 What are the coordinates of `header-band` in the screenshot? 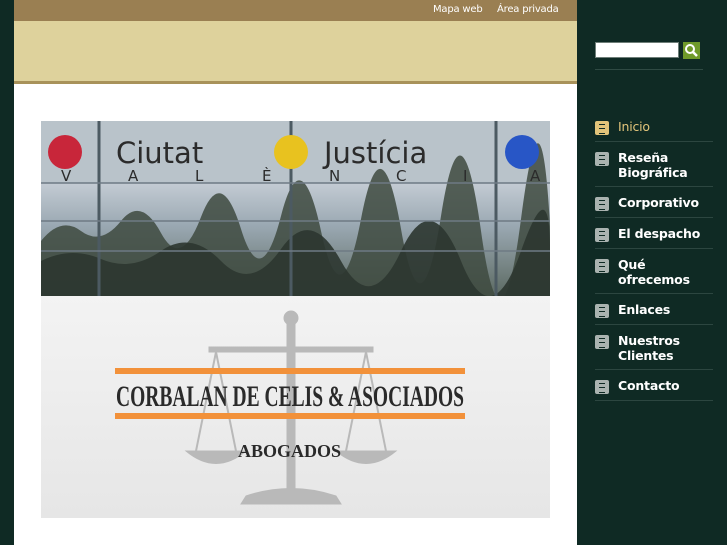 It's located at (295, 52).